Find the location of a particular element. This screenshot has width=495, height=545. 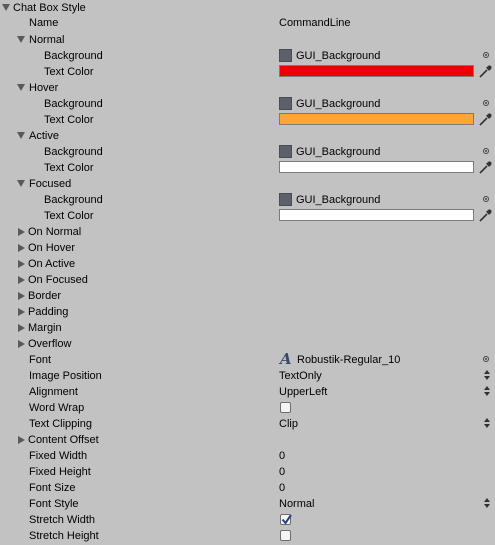

focused-foldout: Focused is located at coordinates (247, 184).